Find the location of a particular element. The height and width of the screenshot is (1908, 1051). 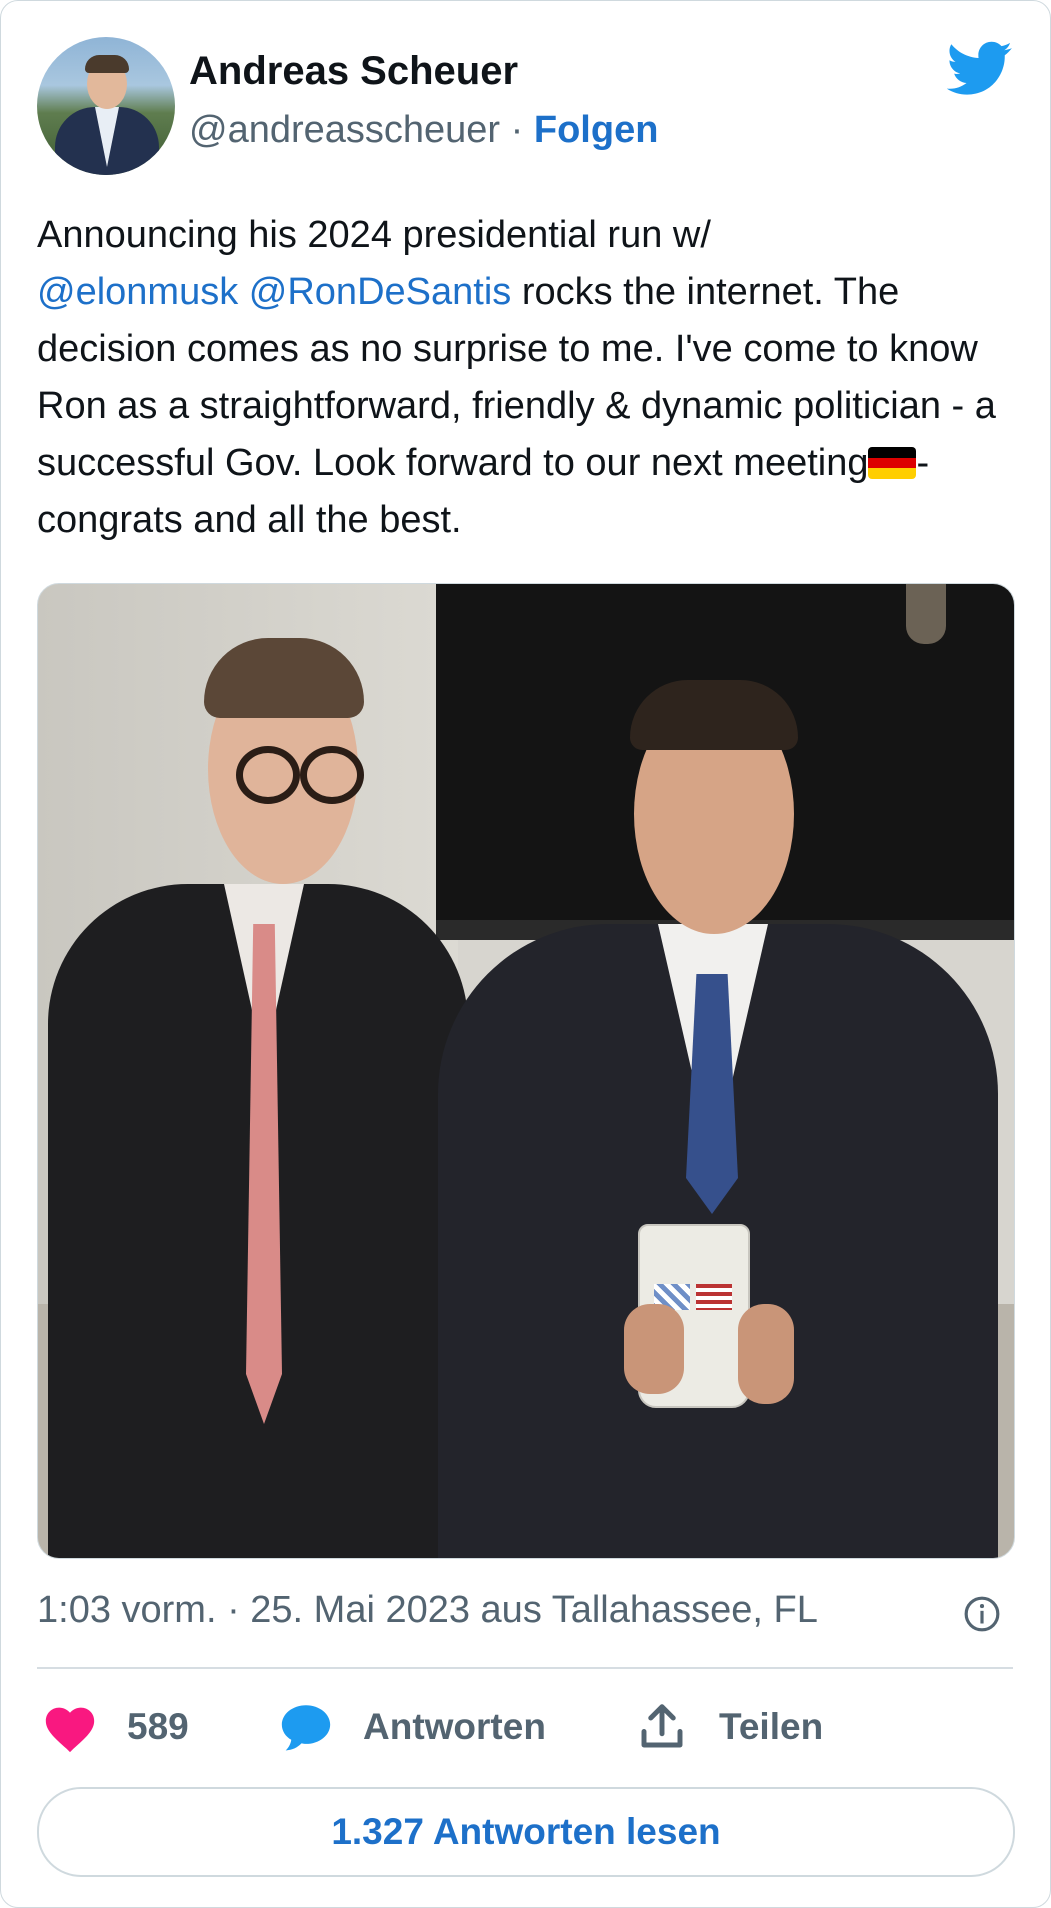

author-handle-row: @andreasscheuer · Folgen is located at coordinates (423, 130).